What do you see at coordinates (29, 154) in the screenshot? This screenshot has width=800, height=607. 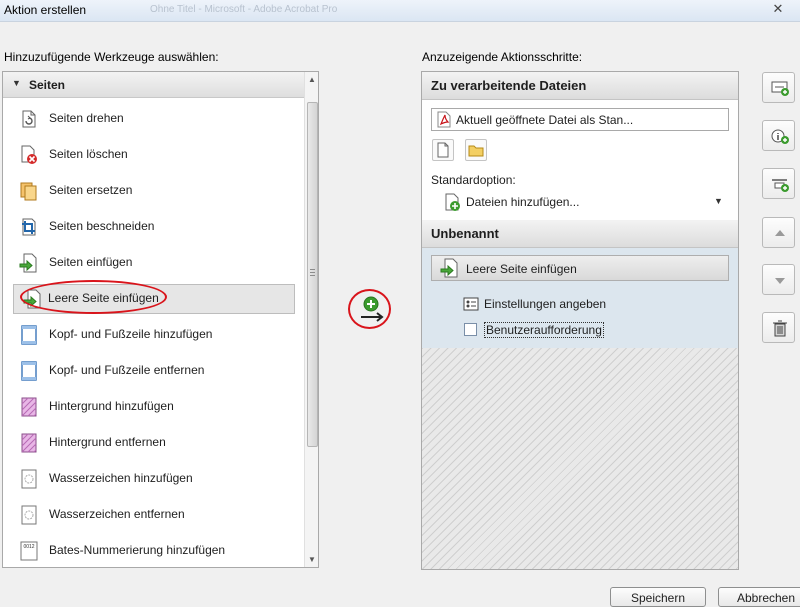 I see `delete-pages-icon` at bounding box center [29, 154].